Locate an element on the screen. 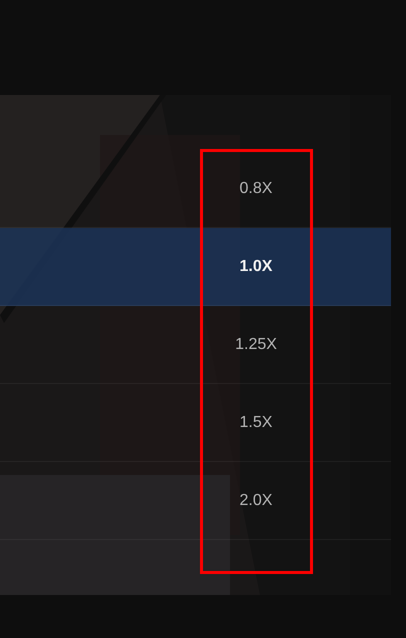 This screenshot has width=406, height=638. speed-option: 1.25X is located at coordinates (256, 344).